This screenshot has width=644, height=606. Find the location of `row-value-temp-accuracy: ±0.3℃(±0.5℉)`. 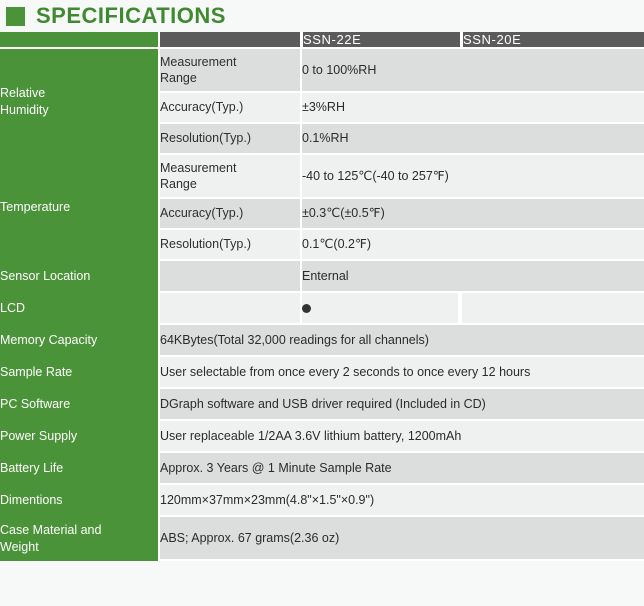

row-value-temp-accuracy: ±0.3℃(±0.5℉) is located at coordinates (472, 214).